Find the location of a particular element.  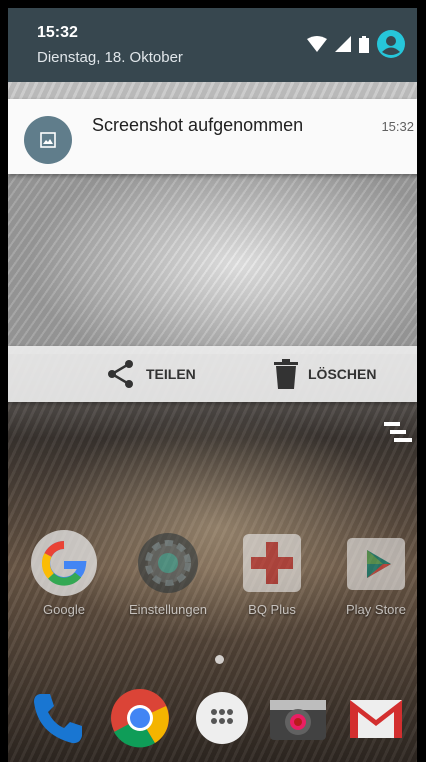

status-icons is located at coordinates (356, 44).